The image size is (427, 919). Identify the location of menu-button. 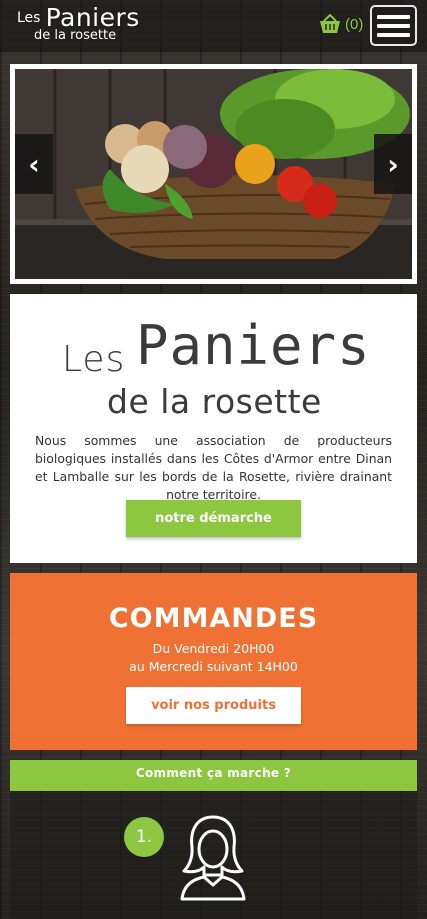
(393, 25).